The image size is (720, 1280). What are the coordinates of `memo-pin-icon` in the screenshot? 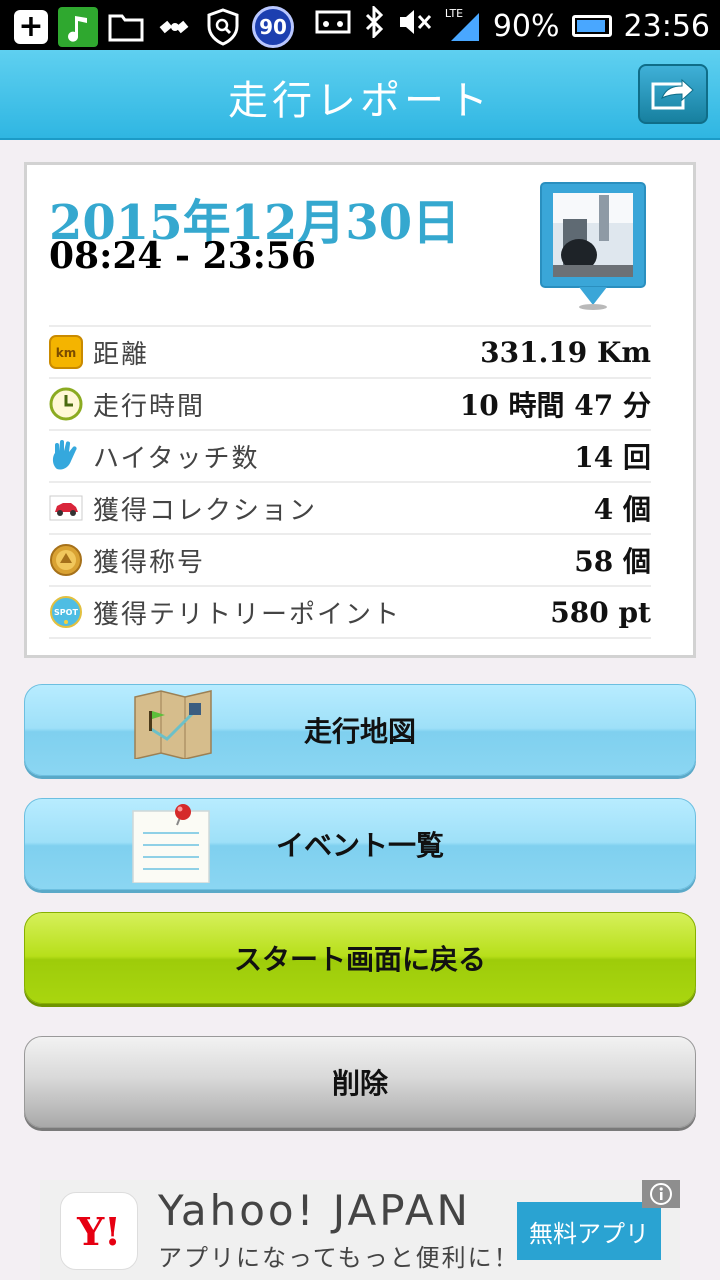 It's located at (171, 843).